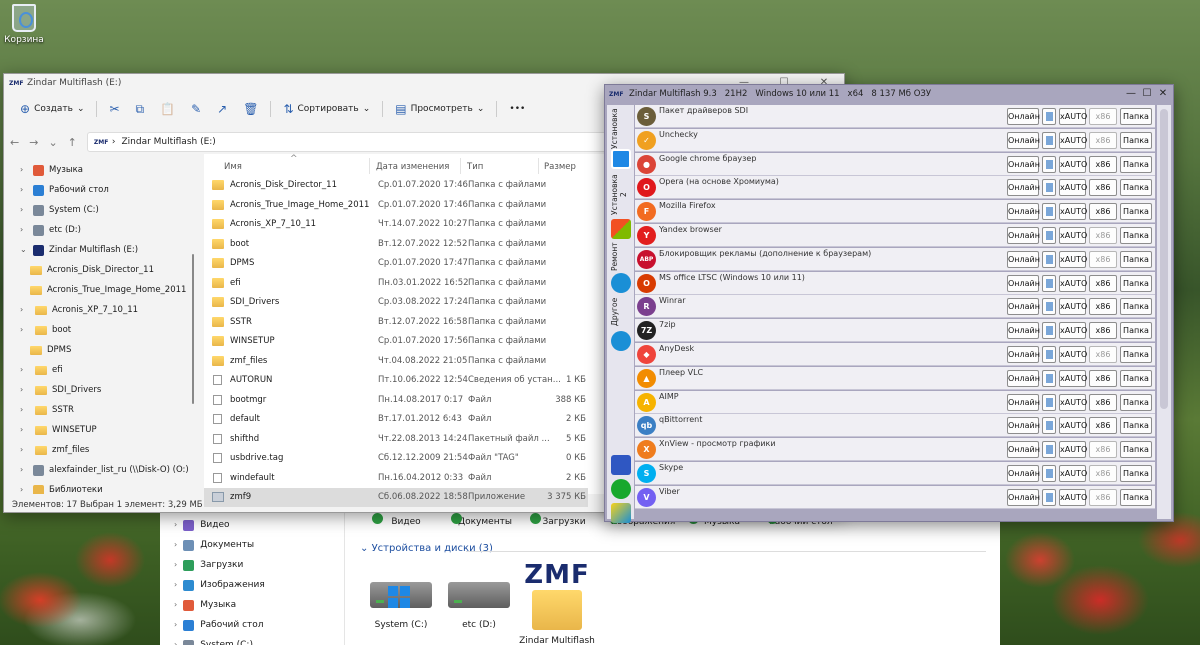 The image size is (1200, 645). I want to click on green-status-icon, so click(621, 489).